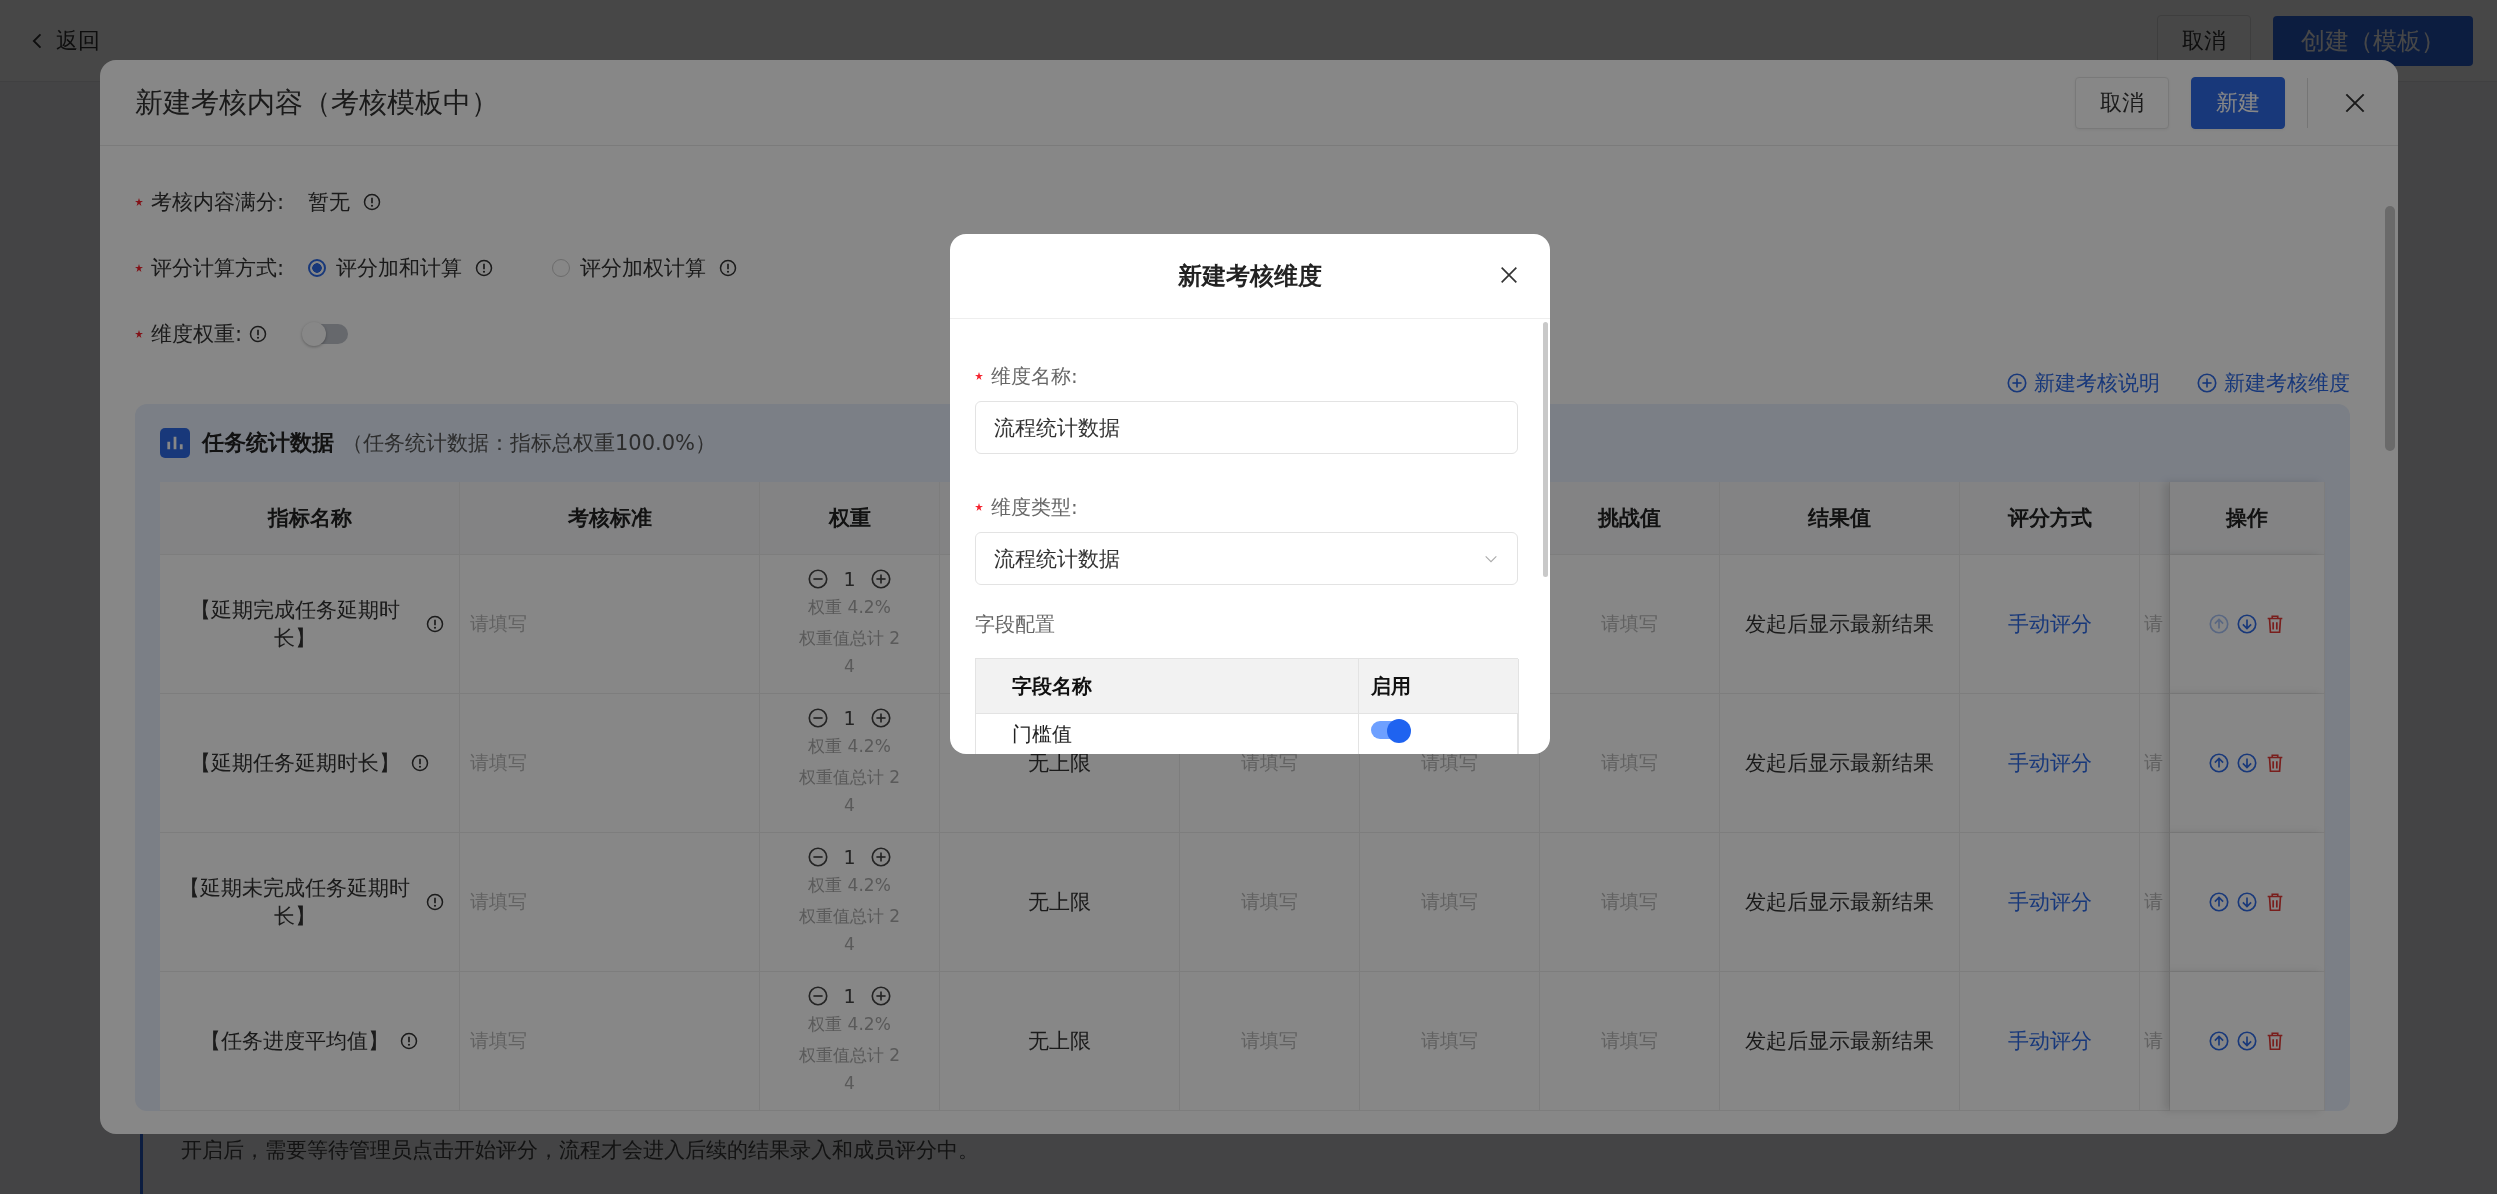 The width and height of the screenshot is (2497, 1194). I want to click on field-label: 考核内容满分:, so click(218, 202).